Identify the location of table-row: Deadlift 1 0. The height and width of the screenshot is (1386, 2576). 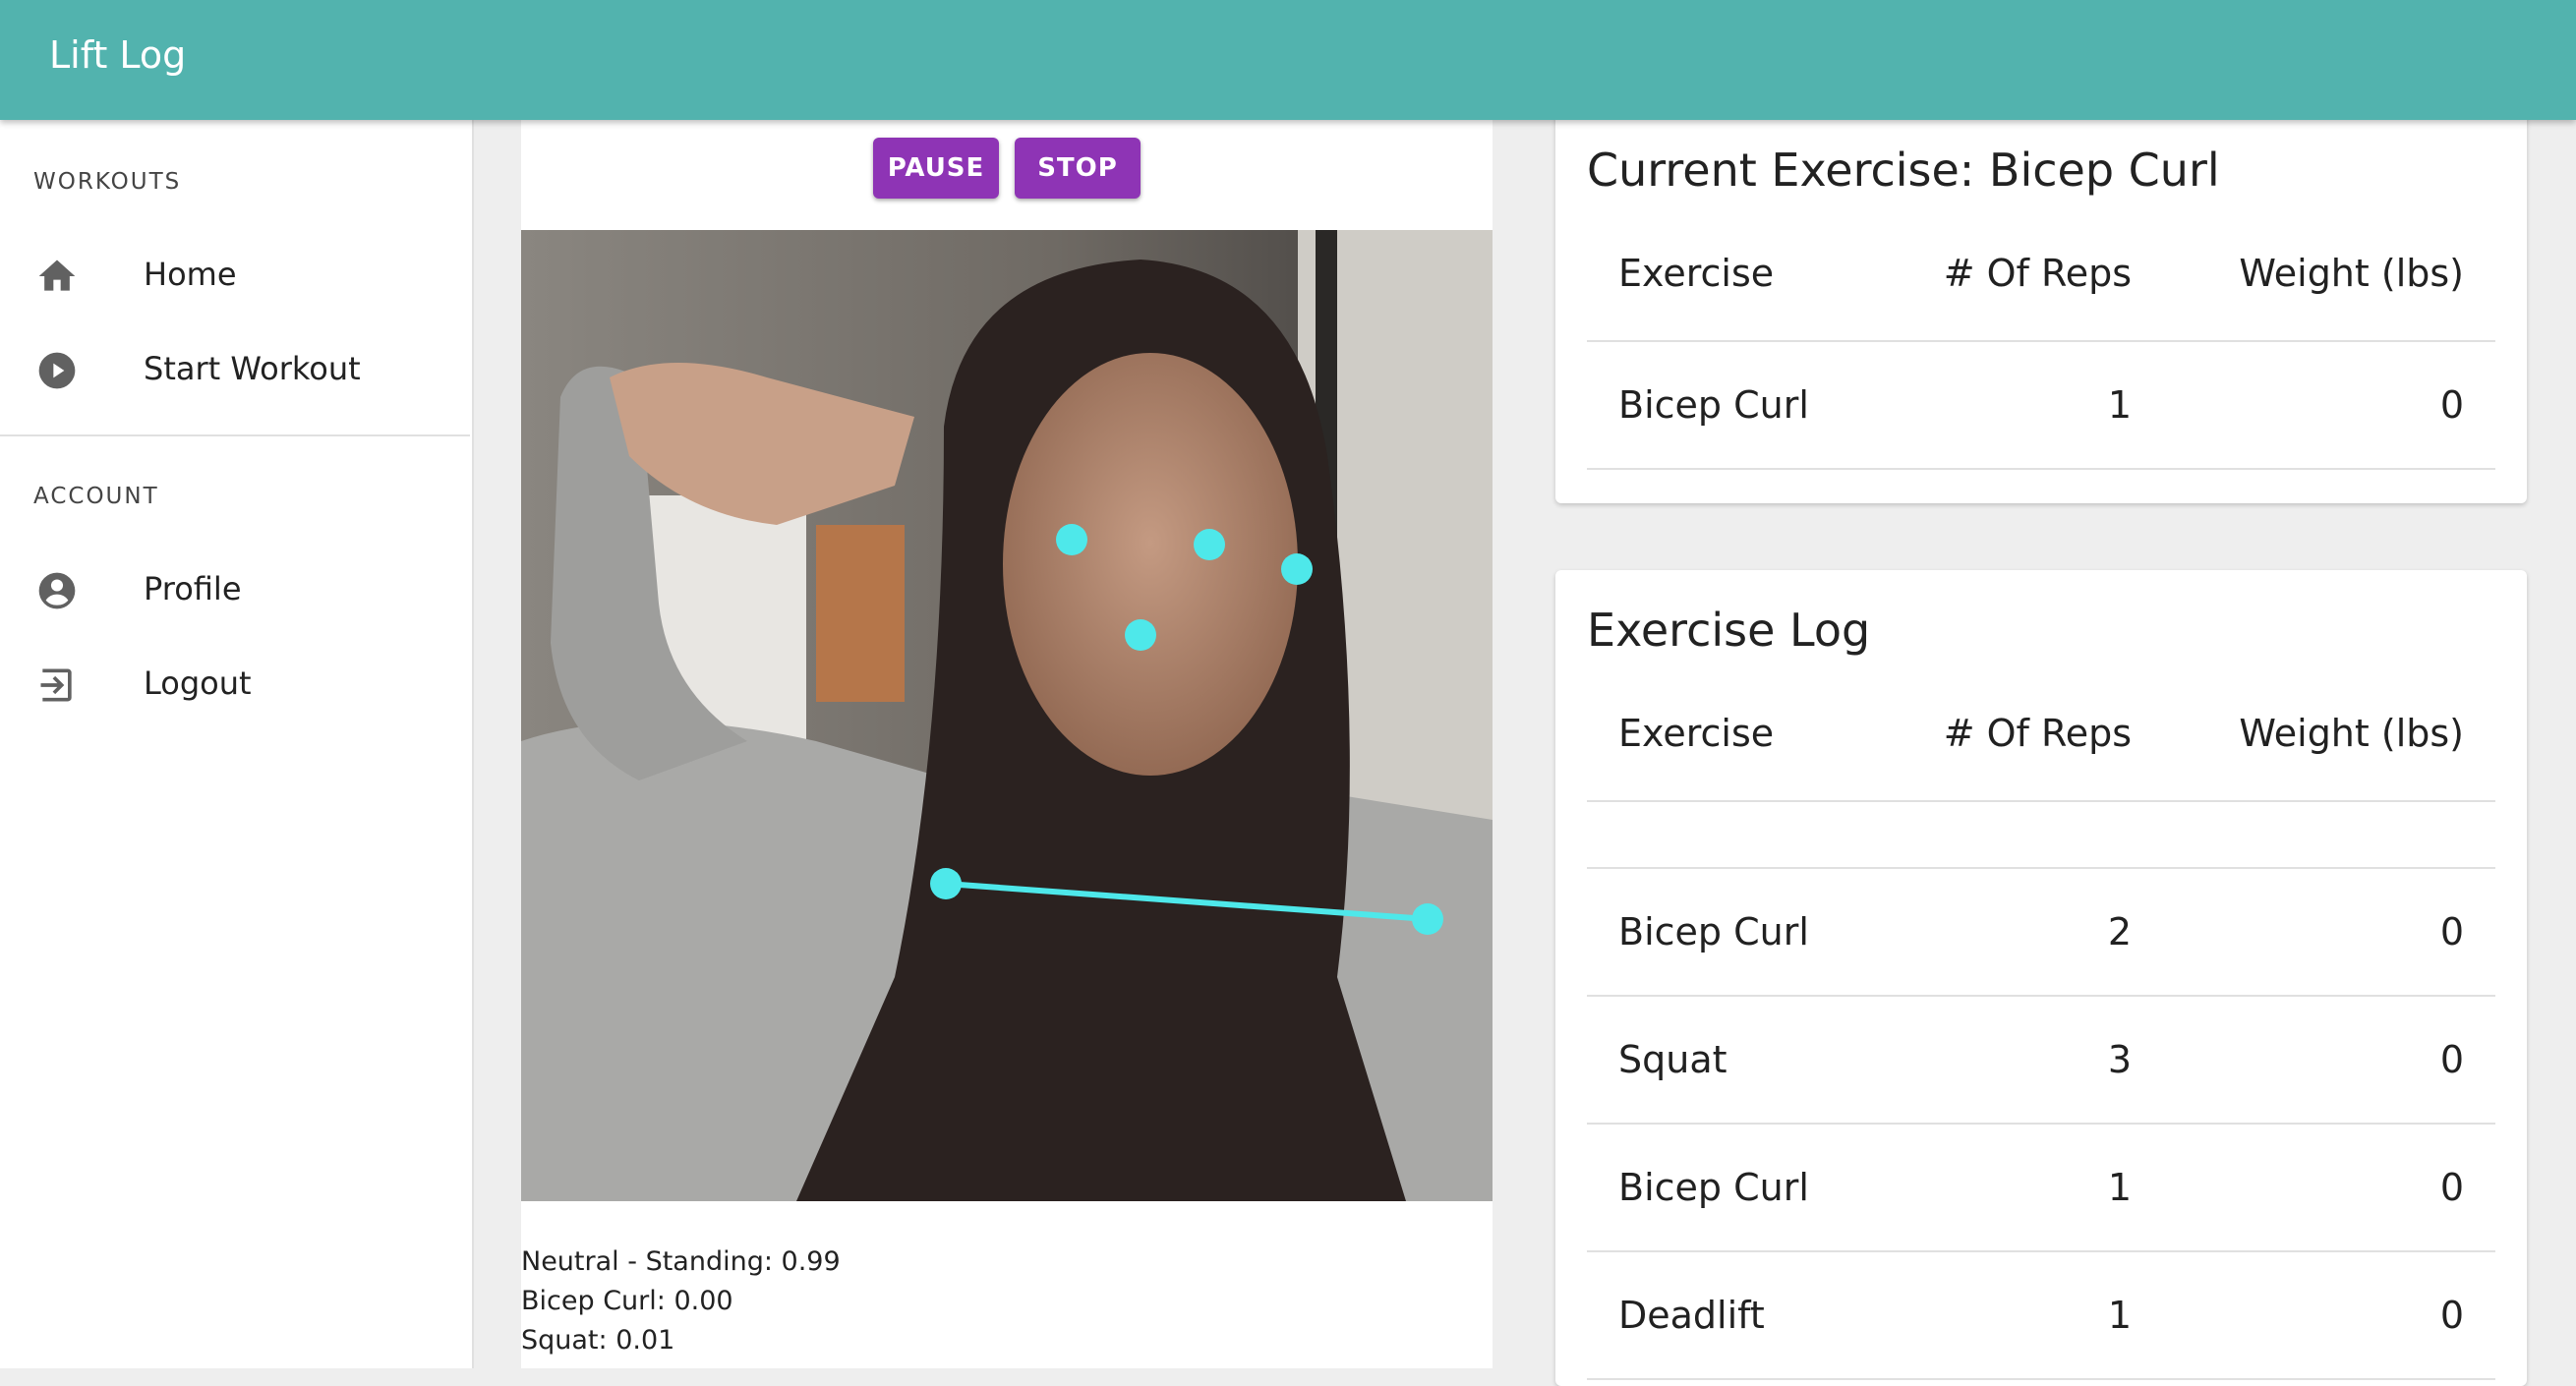
(2041, 1316).